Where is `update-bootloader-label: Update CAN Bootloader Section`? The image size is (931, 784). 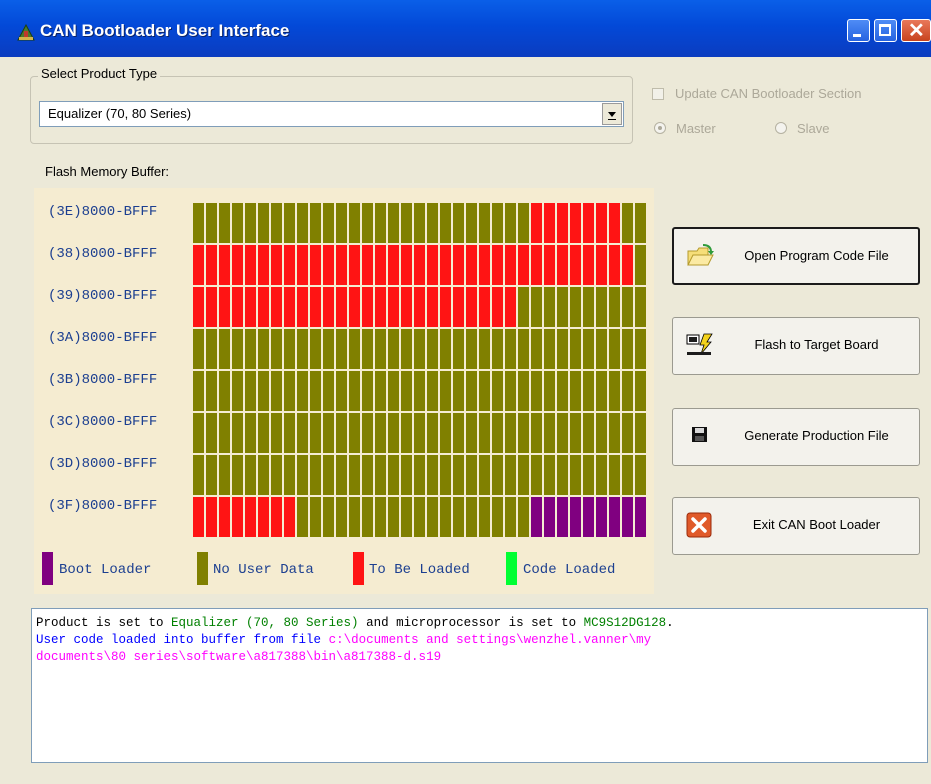 update-bootloader-label: Update CAN Bootloader Section is located at coordinates (768, 93).